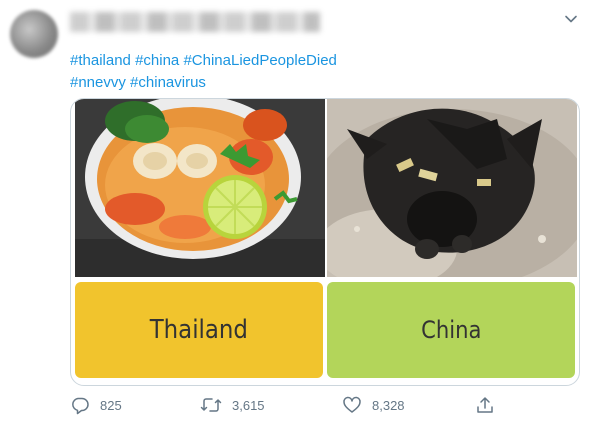 Image resolution: width=591 pixels, height=427 pixels. I want to click on retweet-count: 3,615, so click(248, 405).